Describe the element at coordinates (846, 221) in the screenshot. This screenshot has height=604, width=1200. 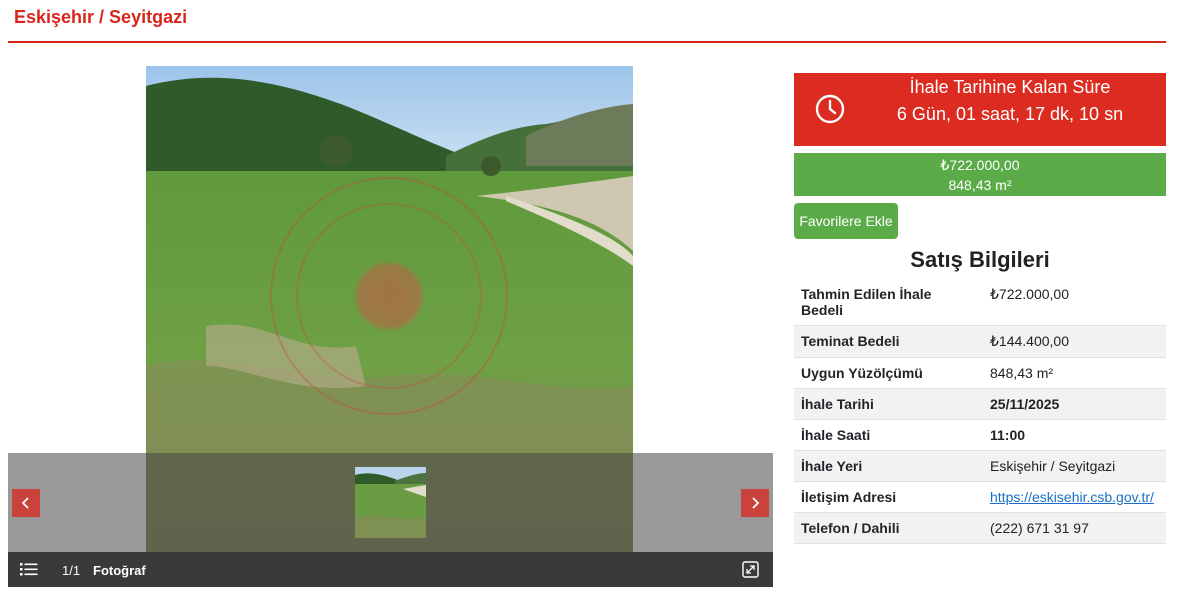
I see `add-to-favorites-button: Favorilere Ekle` at that location.